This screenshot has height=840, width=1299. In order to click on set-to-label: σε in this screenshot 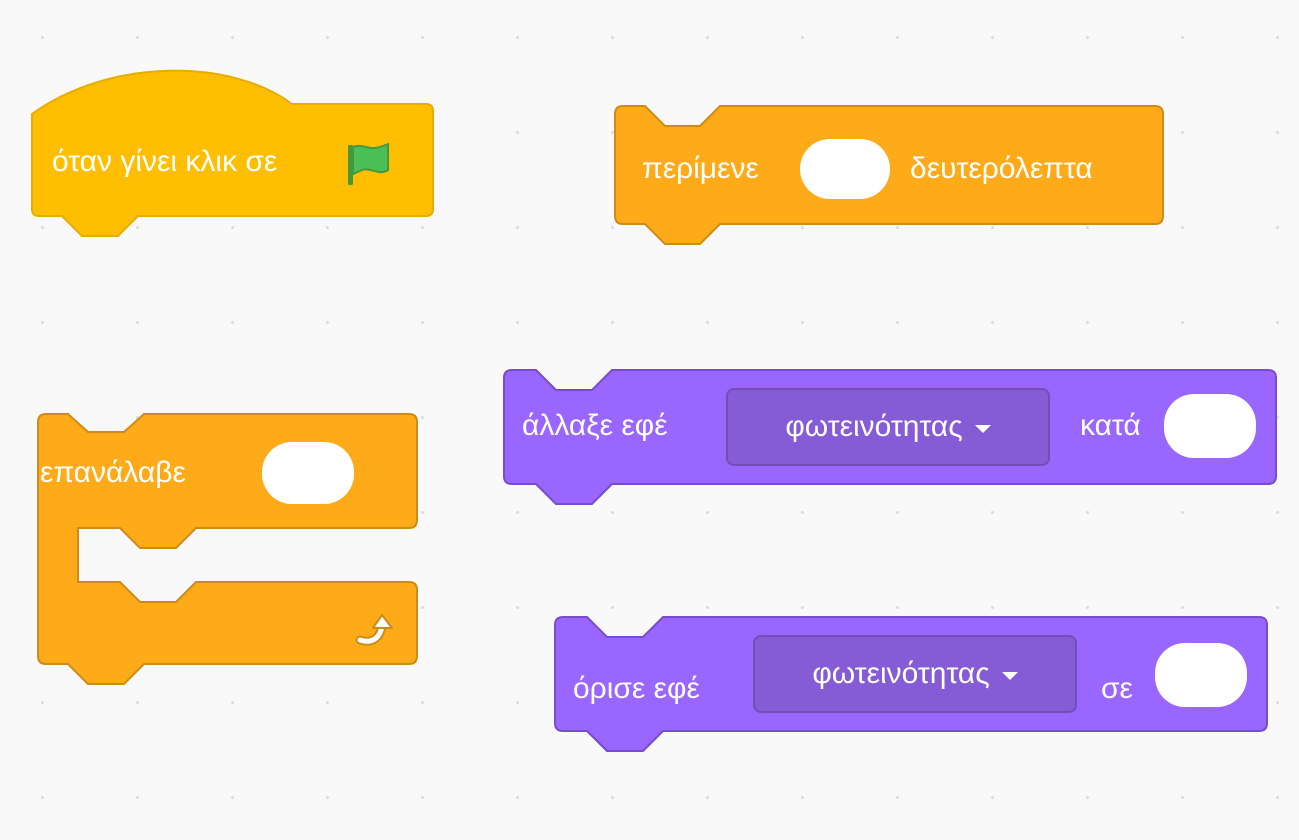, I will do `click(1117, 688)`.